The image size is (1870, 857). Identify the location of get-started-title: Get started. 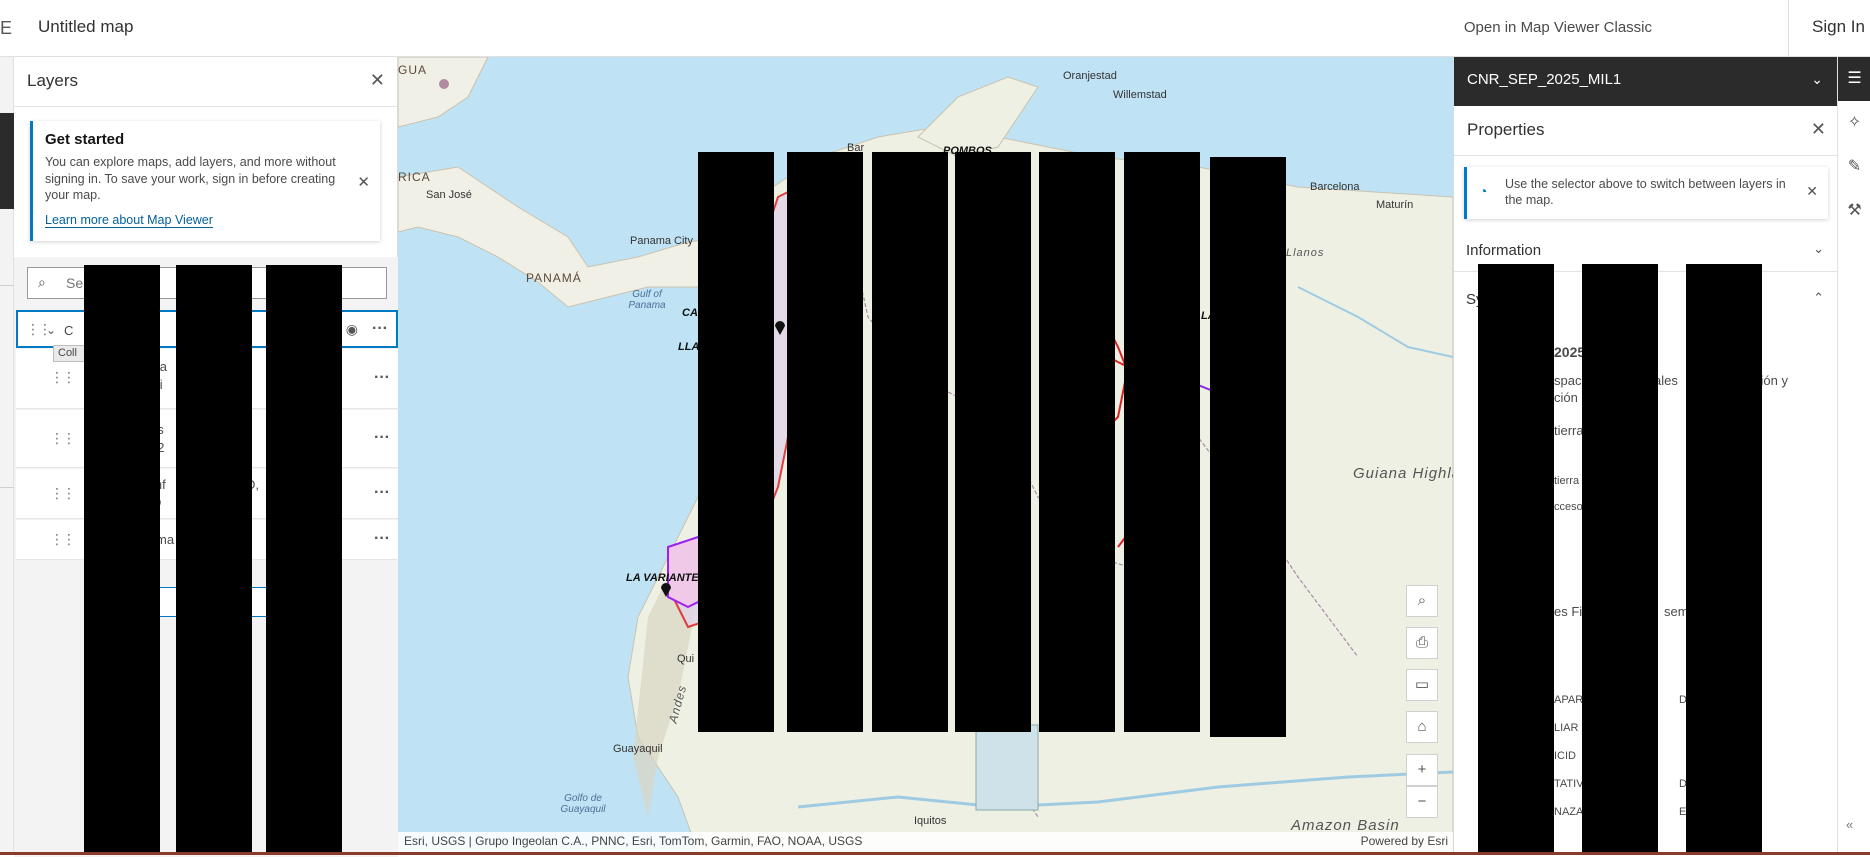
(85, 139).